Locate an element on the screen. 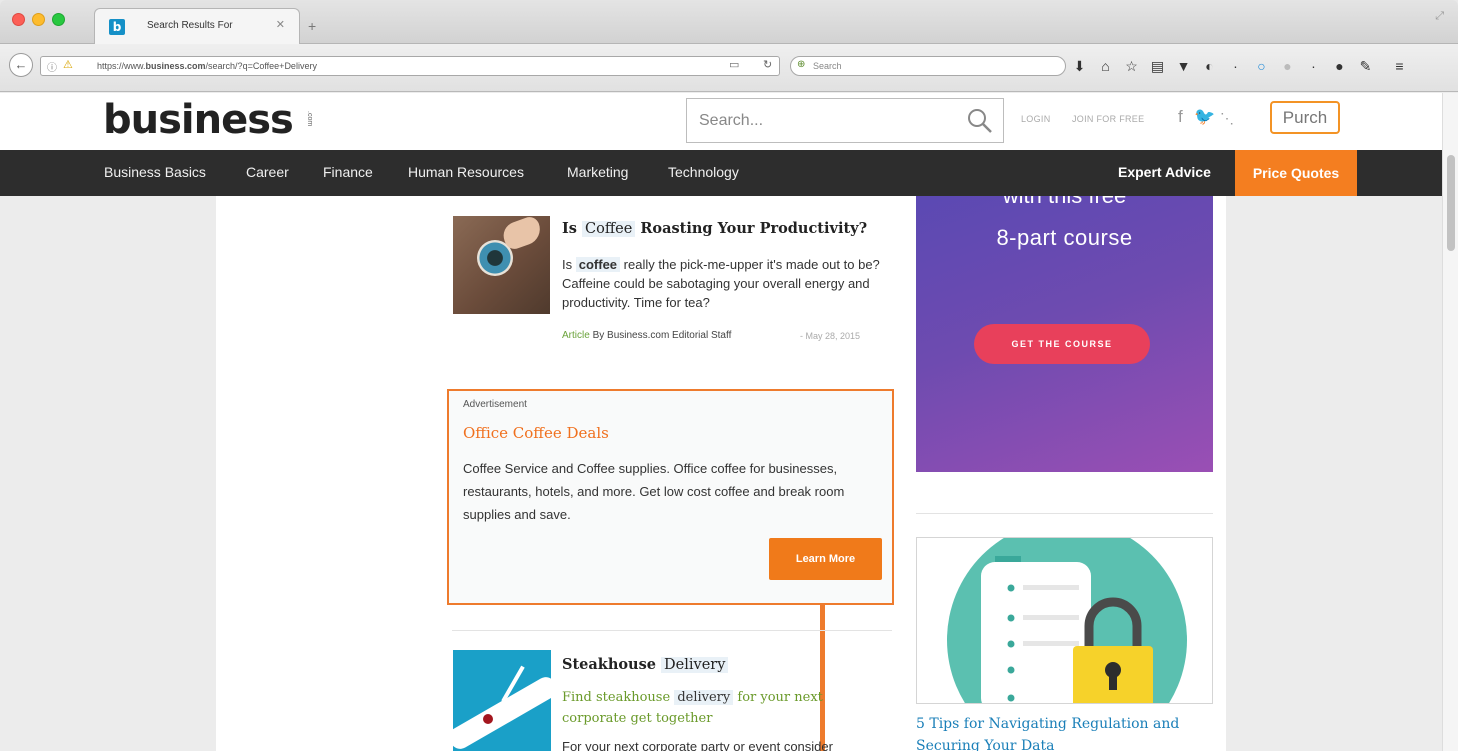 The width and height of the screenshot is (1458, 751). article-date: - May 28, 2015 is located at coordinates (830, 336).